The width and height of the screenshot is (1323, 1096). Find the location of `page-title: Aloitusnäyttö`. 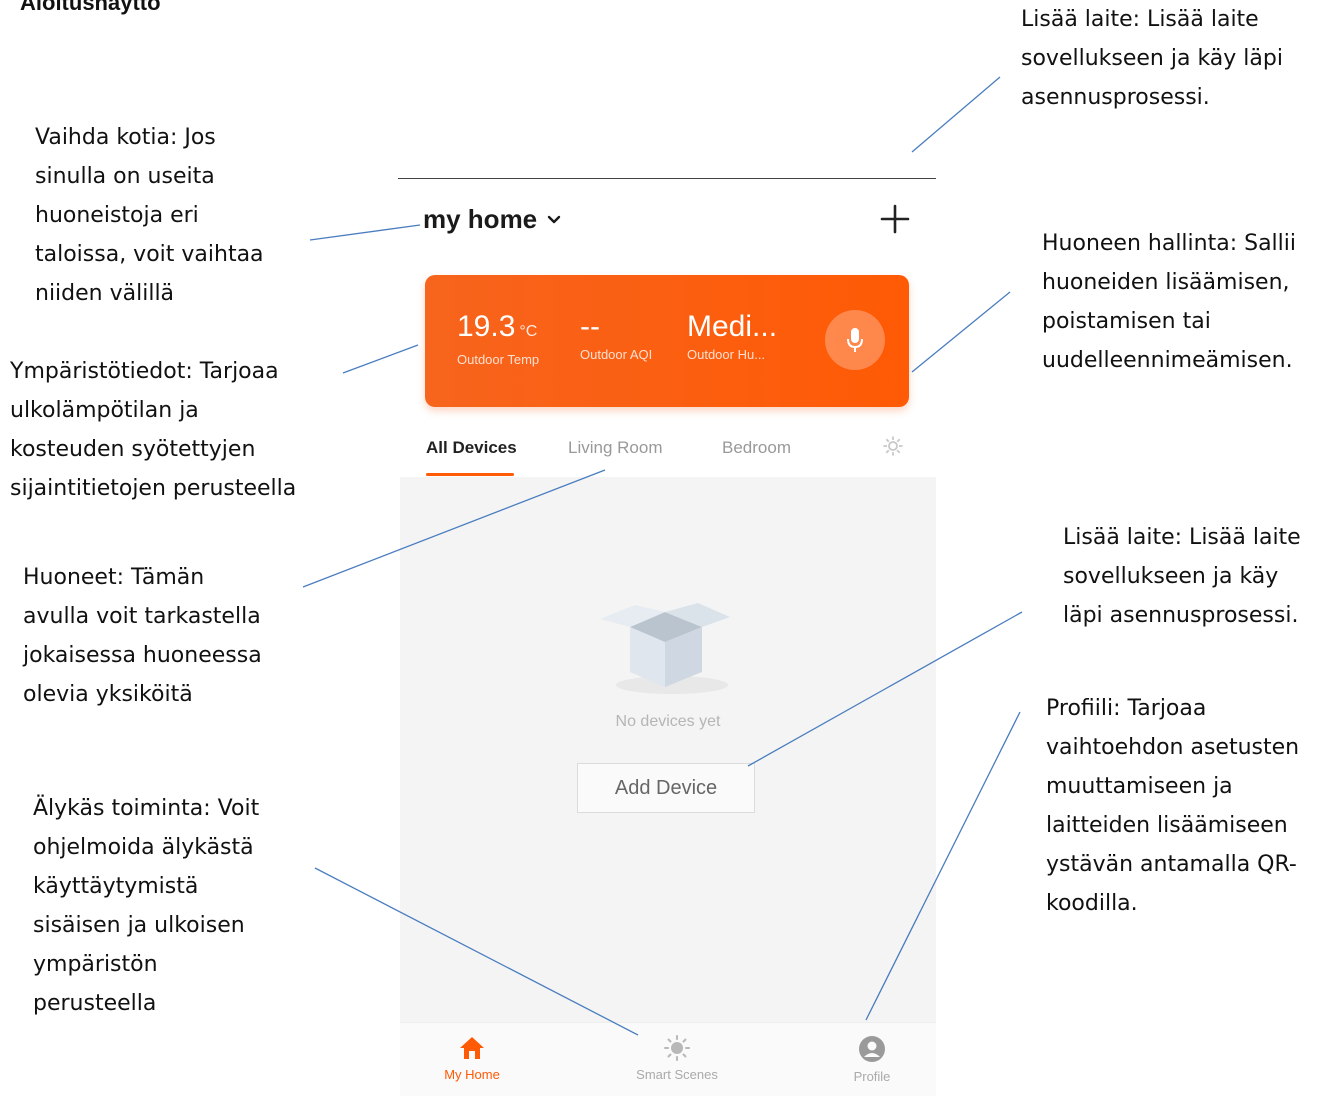

page-title: Aloitusnäyttö is located at coordinates (90, 7).